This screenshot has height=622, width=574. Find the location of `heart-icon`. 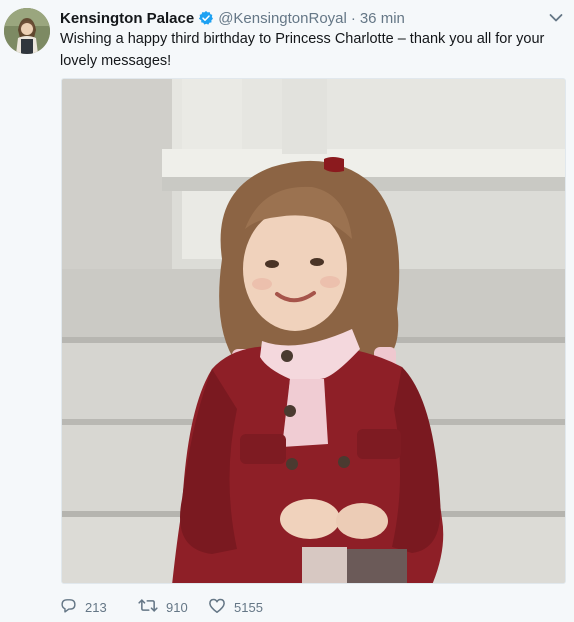

heart-icon is located at coordinates (217, 607).